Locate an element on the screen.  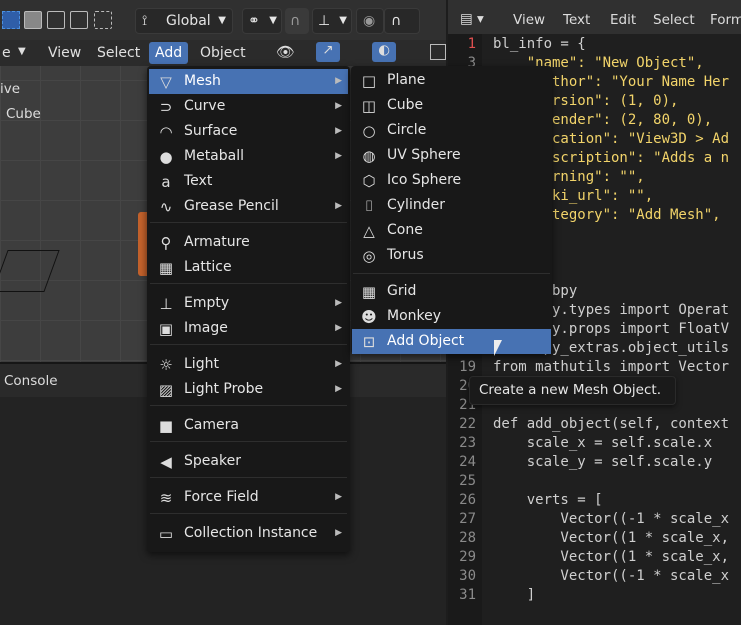
overlay-toggle-icon: ◐ is located at coordinates (384, 52).